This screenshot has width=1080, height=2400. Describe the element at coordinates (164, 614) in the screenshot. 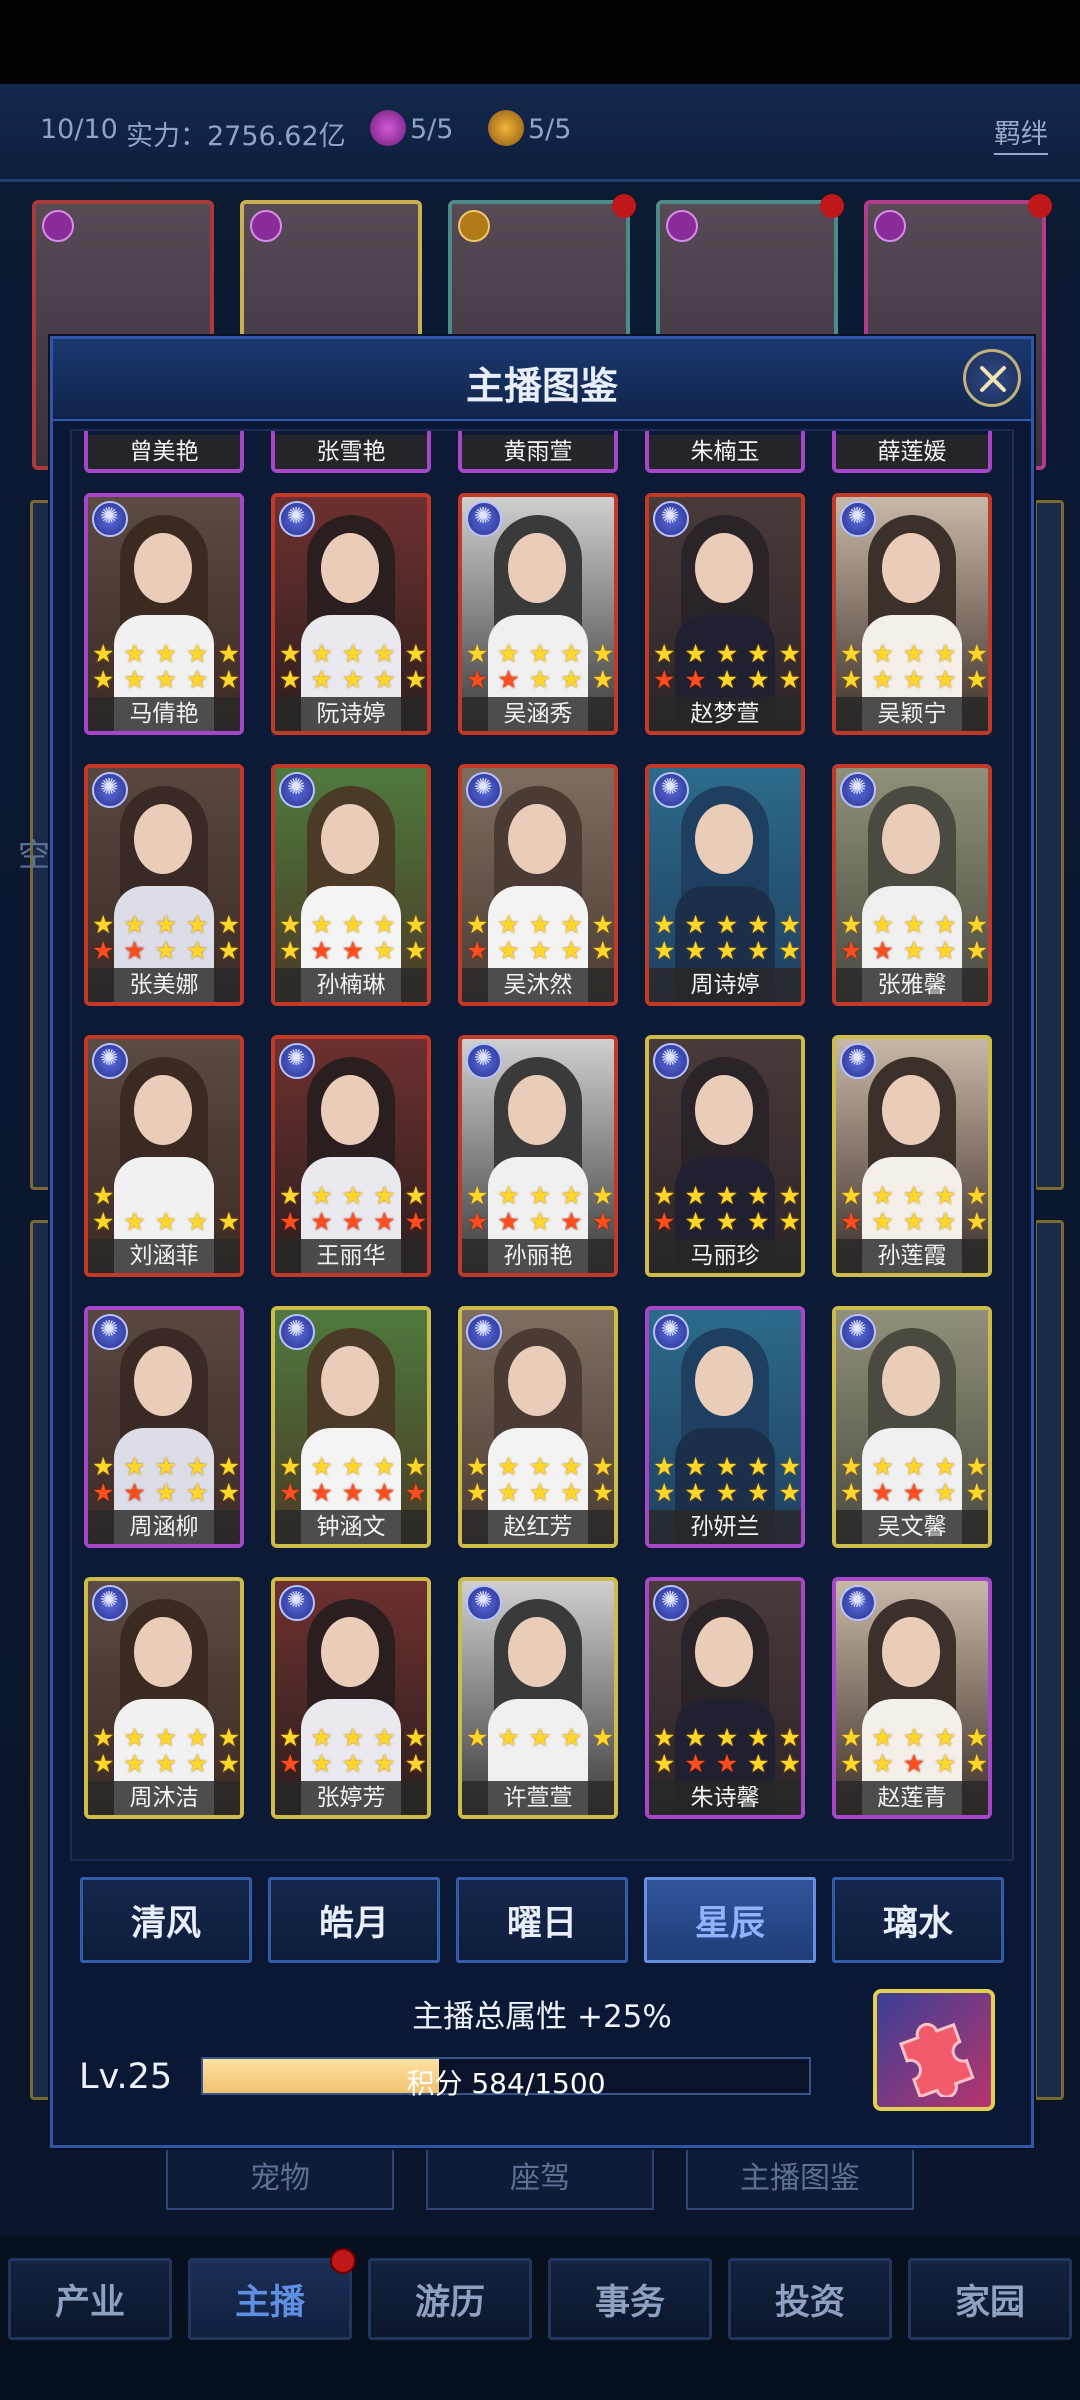

I see `album-card: ★★★★★★★★★★马倩艳` at that location.